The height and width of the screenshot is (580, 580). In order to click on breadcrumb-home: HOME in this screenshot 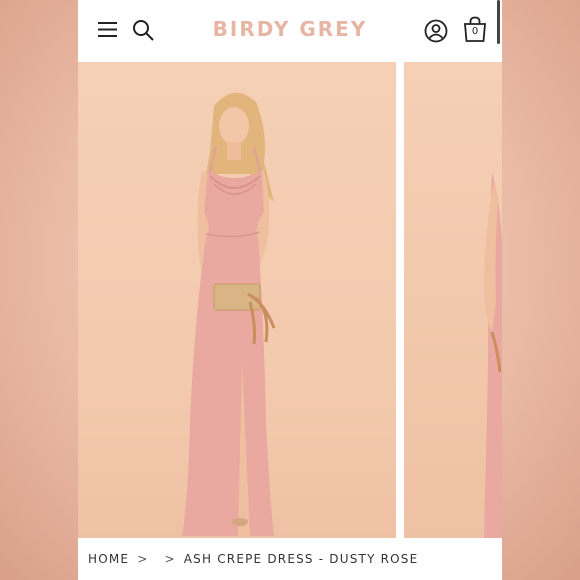, I will do `click(108, 559)`.